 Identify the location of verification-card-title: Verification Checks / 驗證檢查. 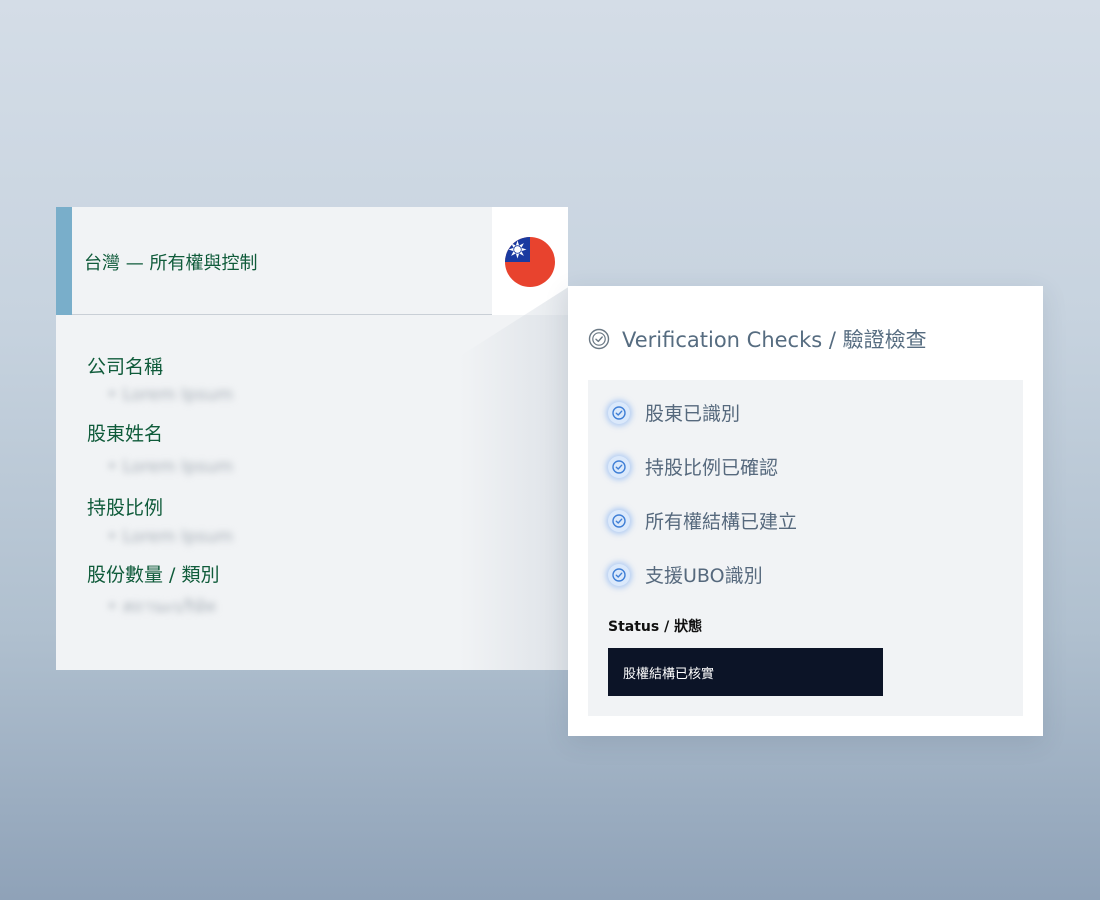
(774, 340).